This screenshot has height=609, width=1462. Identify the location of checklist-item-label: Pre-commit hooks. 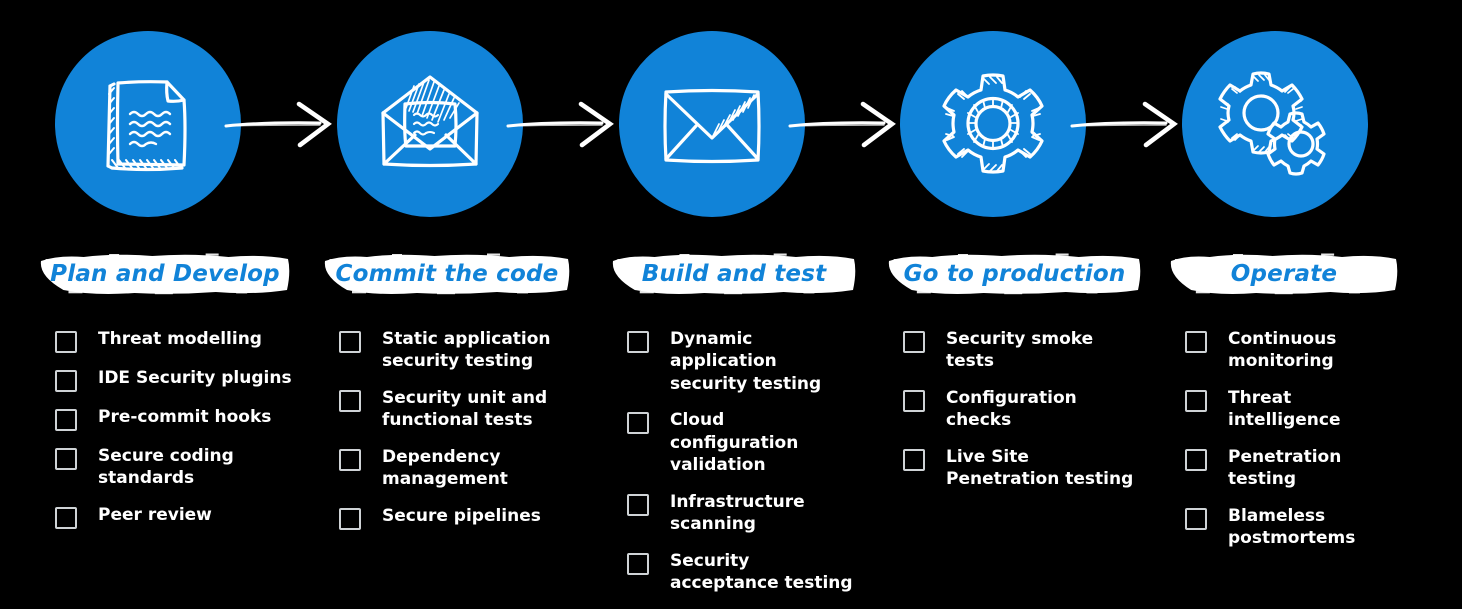
(185, 417).